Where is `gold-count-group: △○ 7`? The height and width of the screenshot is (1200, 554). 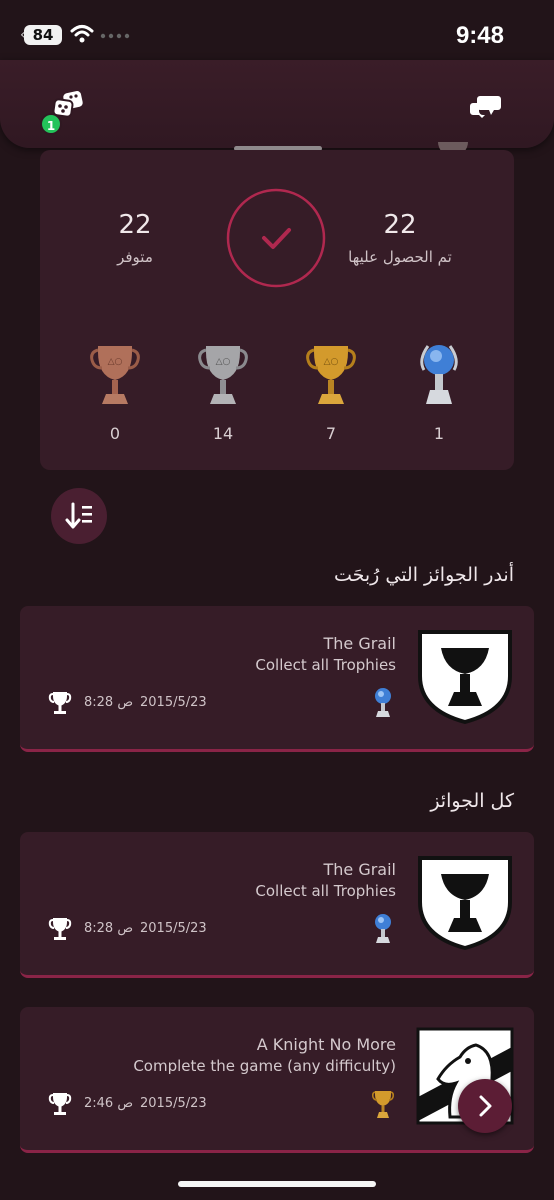
gold-count-group: △○ 7 is located at coordinates (331, 391).